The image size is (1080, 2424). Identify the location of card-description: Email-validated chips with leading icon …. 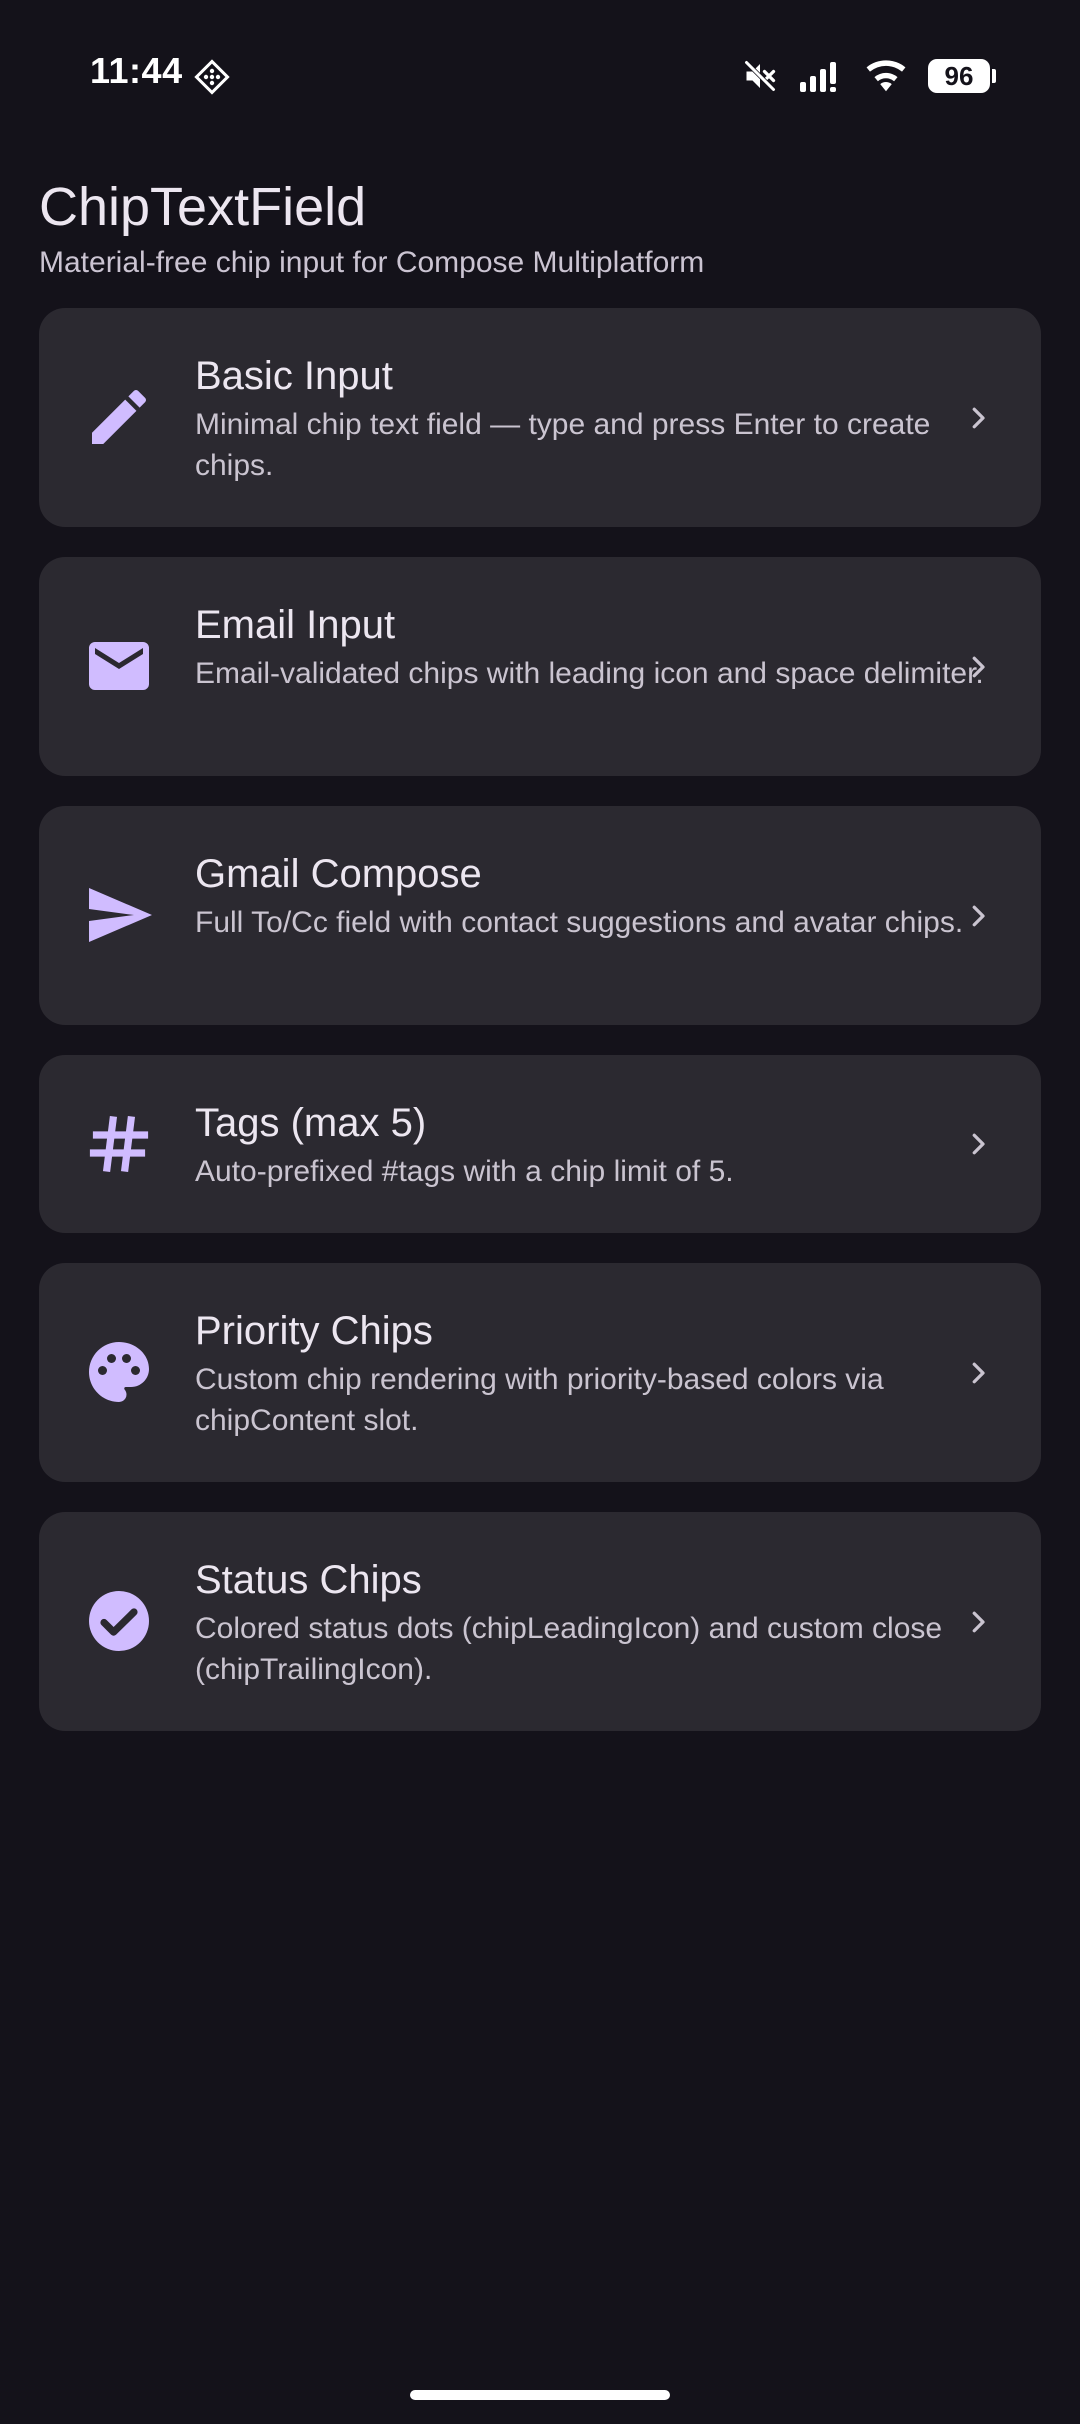
(589, 673).